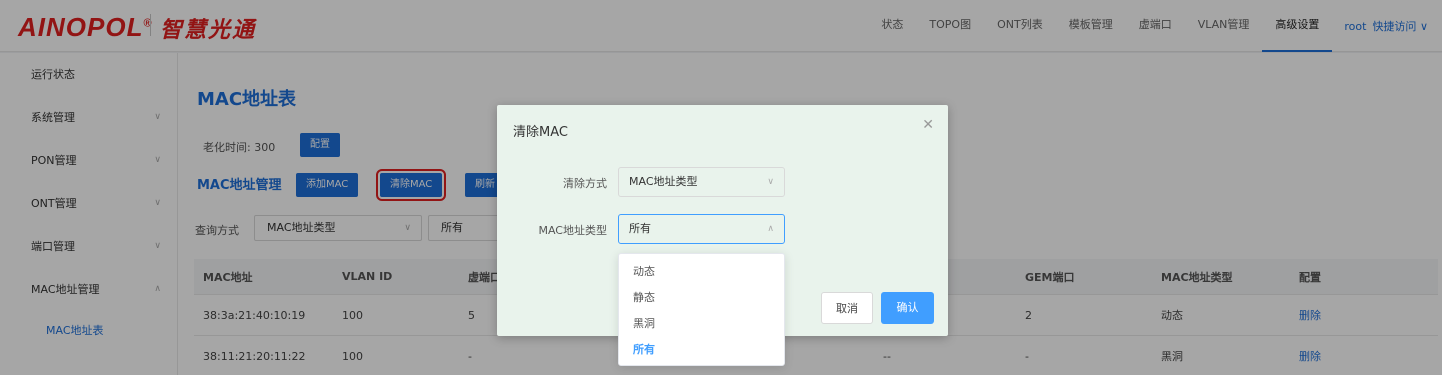 The image size is (1442, 375). Describe the element at coordinates (540, 132) in the screenshot. I see `dialog-title: 清除MAC` at that location.